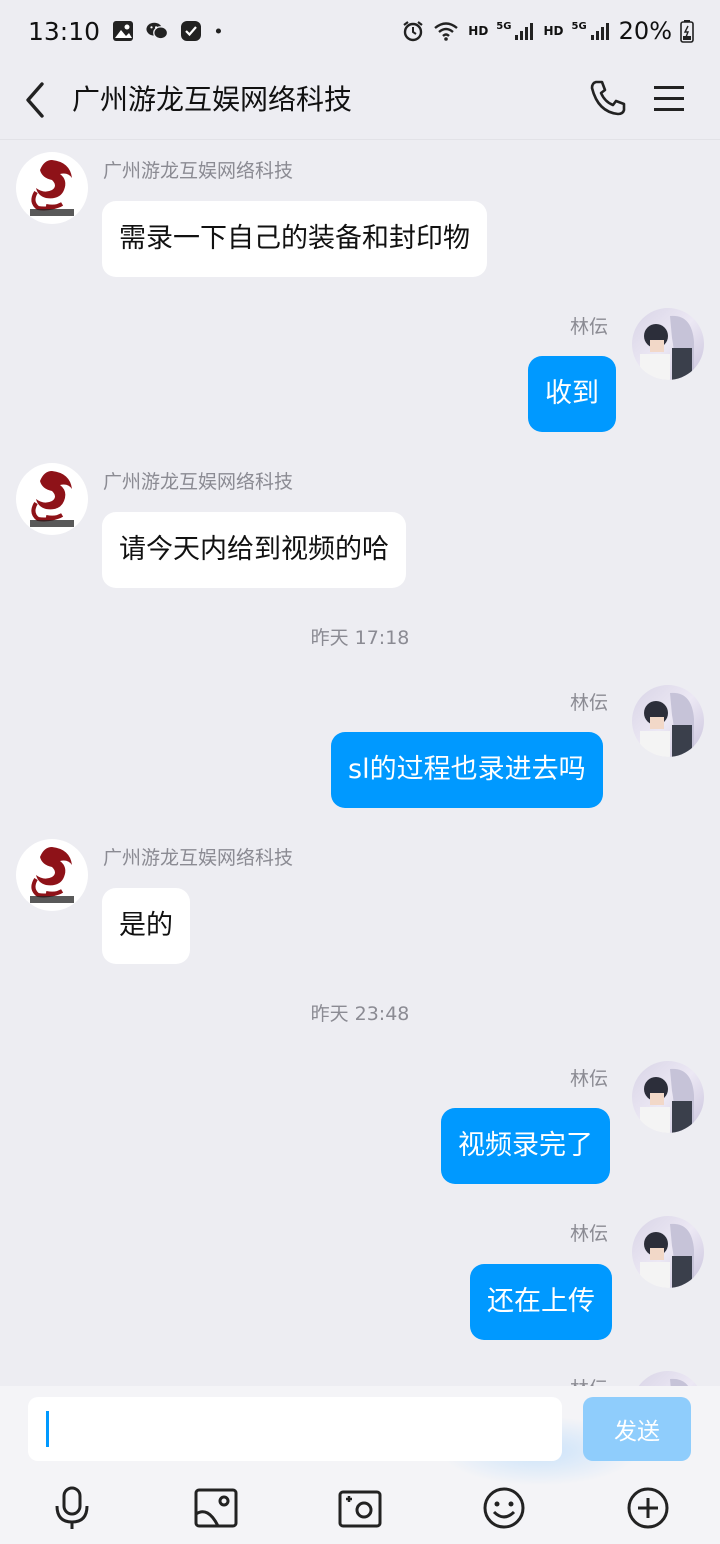  Describe the element at coordinates (212, 99) in the screenshot. I see `chat-title: 广州游龙互娱网络科技` at that location.